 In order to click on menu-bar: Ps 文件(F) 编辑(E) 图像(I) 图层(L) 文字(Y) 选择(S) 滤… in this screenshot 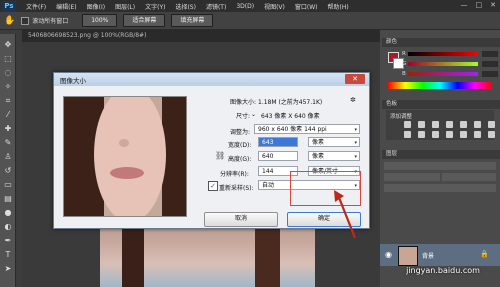, I will do `click(250, 6)`.